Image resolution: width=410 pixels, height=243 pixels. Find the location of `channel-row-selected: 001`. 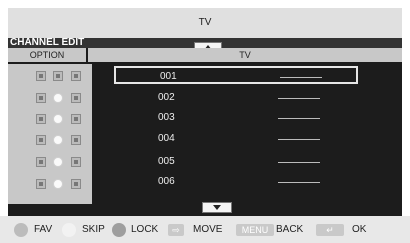

channel-row-selected: 001 is located at coordinates (236, 75).